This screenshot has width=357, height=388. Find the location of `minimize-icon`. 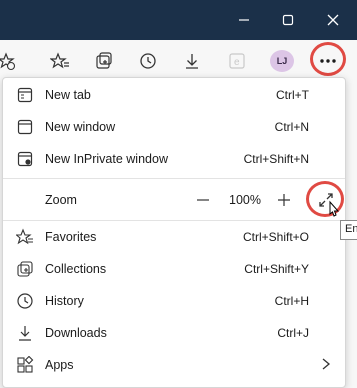

minimize-icon is located at coordinates (244, 20).